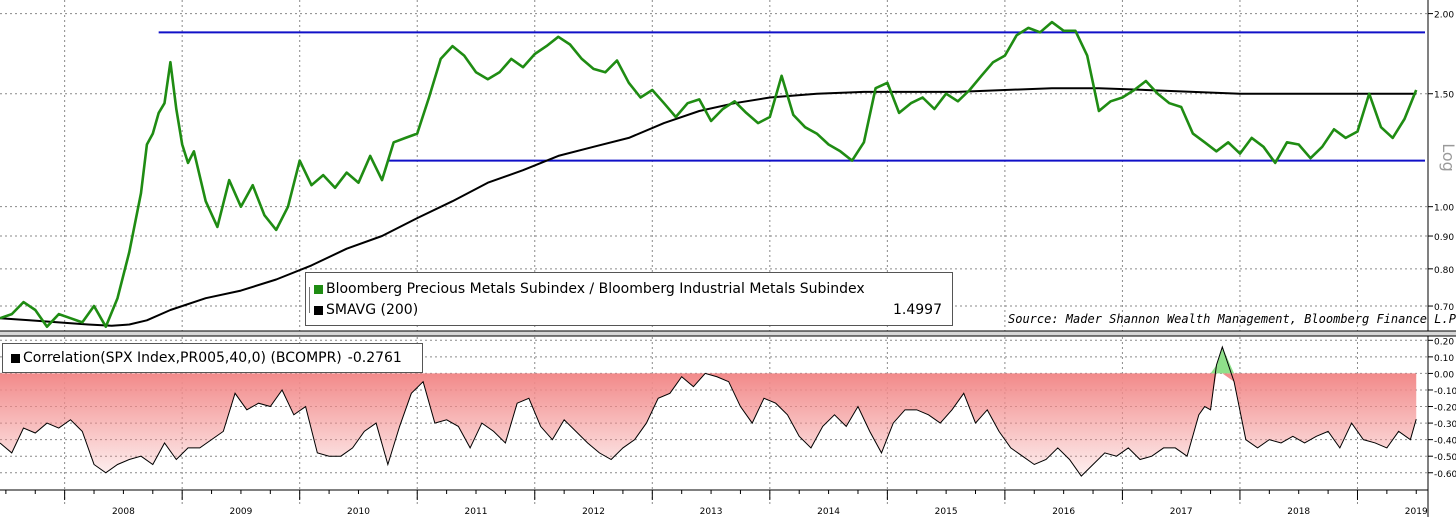 The height and width of the screenshot is (521, 1456). I want to click on y-tick-label-bottom: 0.00, so click(1444, 375).